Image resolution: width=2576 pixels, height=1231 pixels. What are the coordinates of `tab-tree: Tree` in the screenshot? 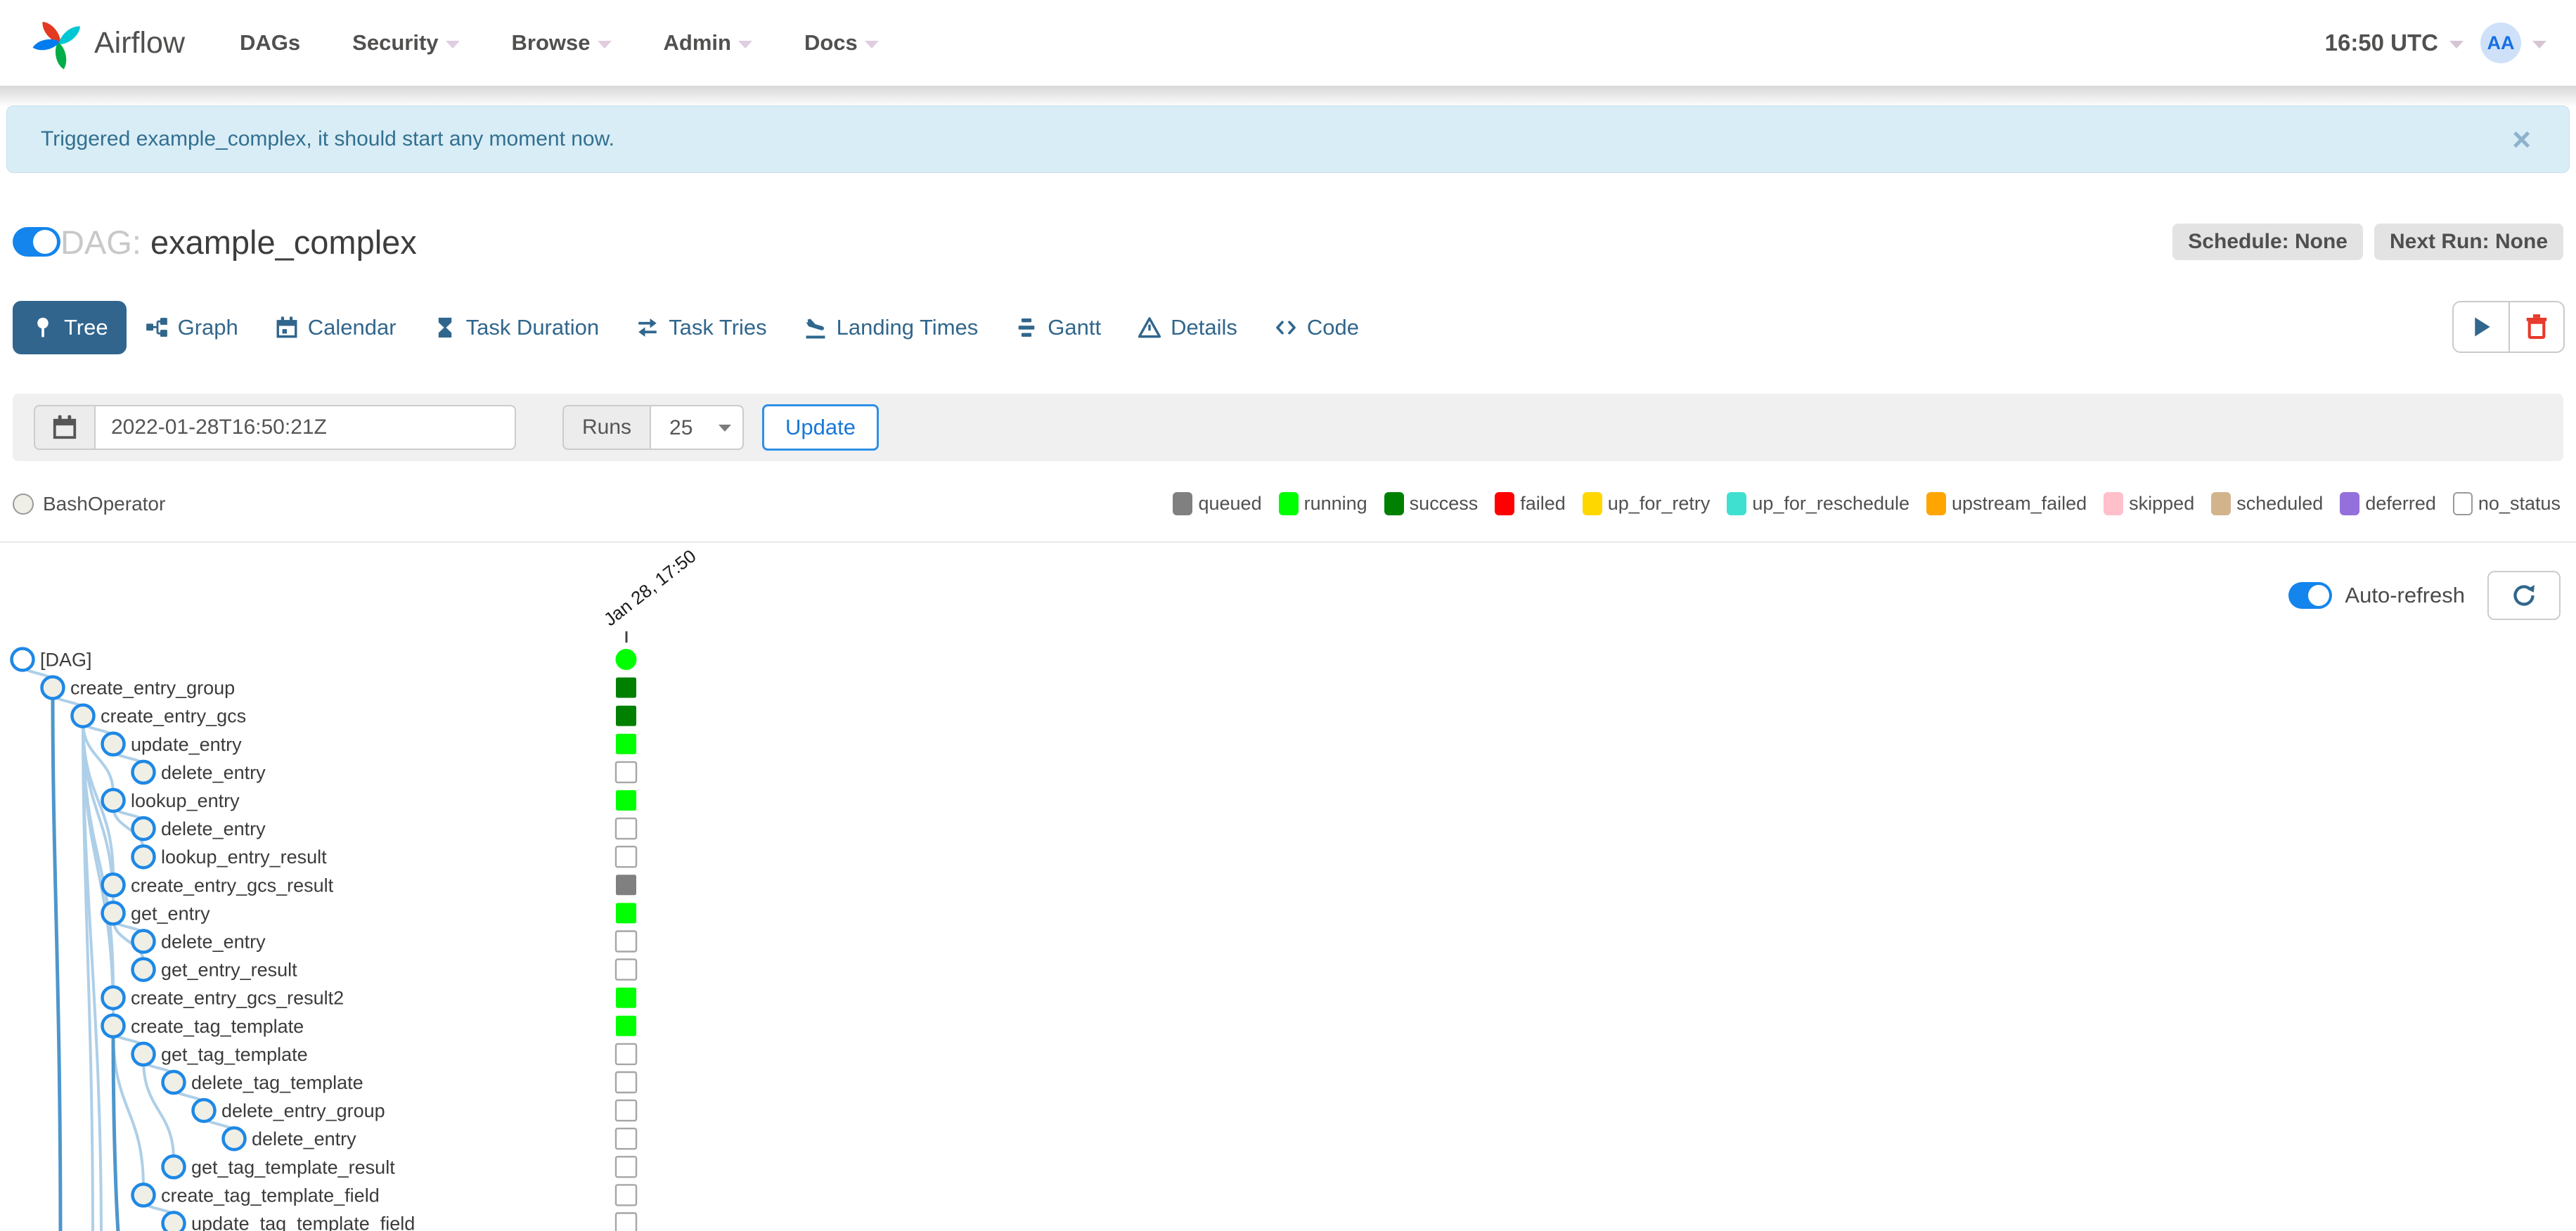 It's located at (70, 327).